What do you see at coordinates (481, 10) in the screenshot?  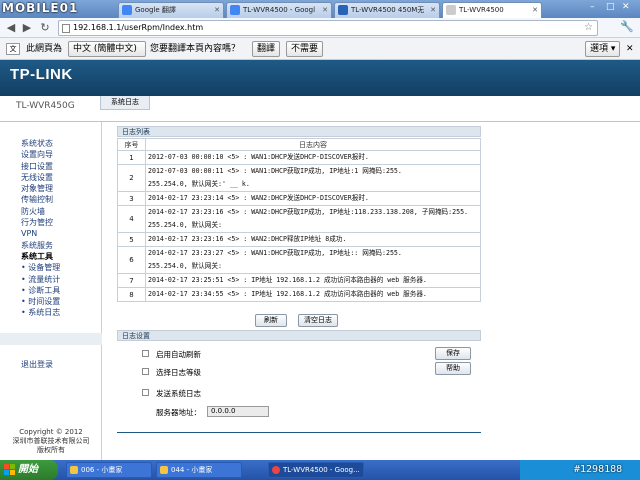 I see `tab-label: TL-WVR4500` at bounding box center [481, 10].